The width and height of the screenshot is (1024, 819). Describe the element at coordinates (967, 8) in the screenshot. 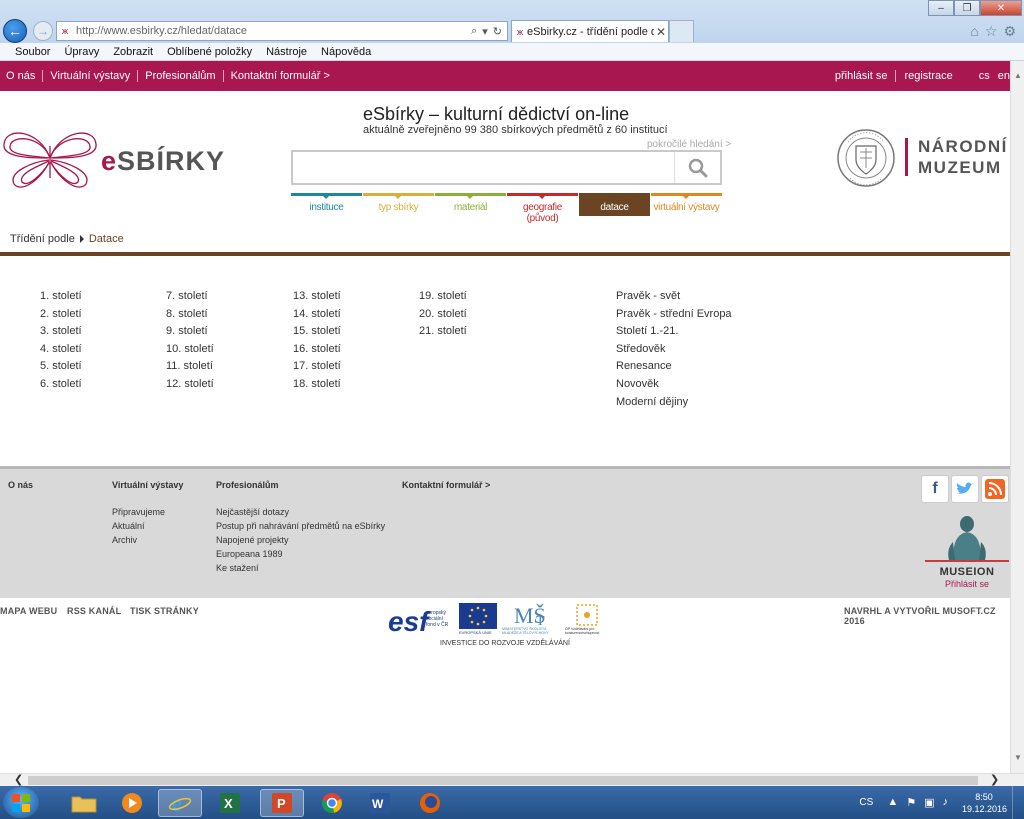

I see `restore-button: ❐` at that location.